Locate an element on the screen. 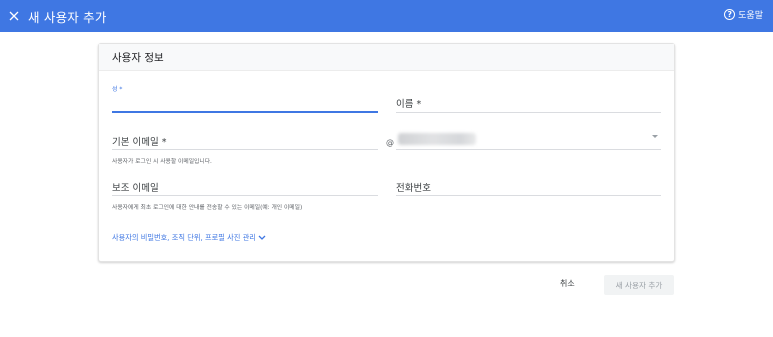  secondary-email-underline is located at coordinates (245, 195).